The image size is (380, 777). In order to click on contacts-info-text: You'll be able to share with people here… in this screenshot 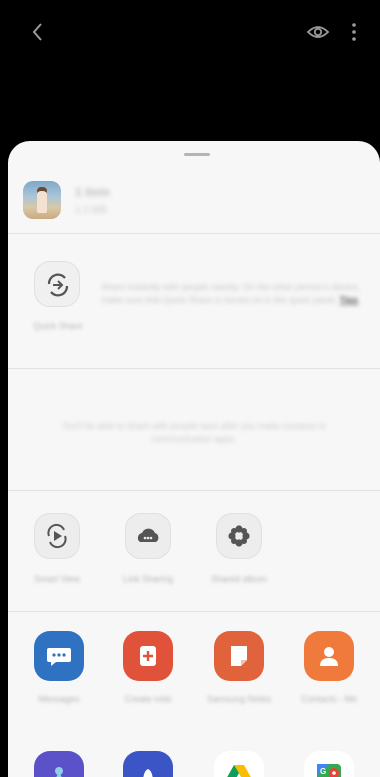, I will do `click(194, 432)`.